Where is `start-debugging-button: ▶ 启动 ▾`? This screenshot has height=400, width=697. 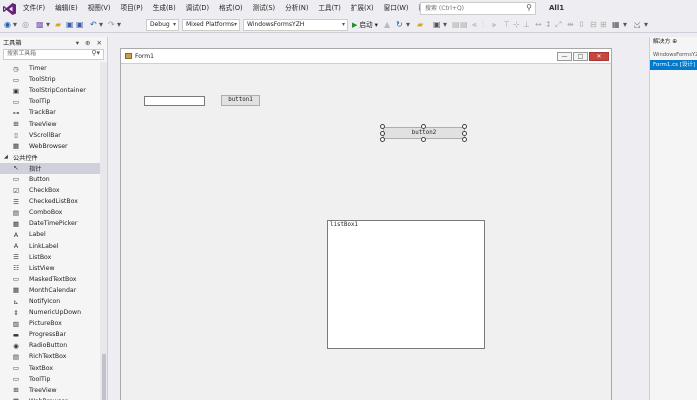 start-debugging-button: ▶ 启动 ▾ is located at coordinates (365, 25).